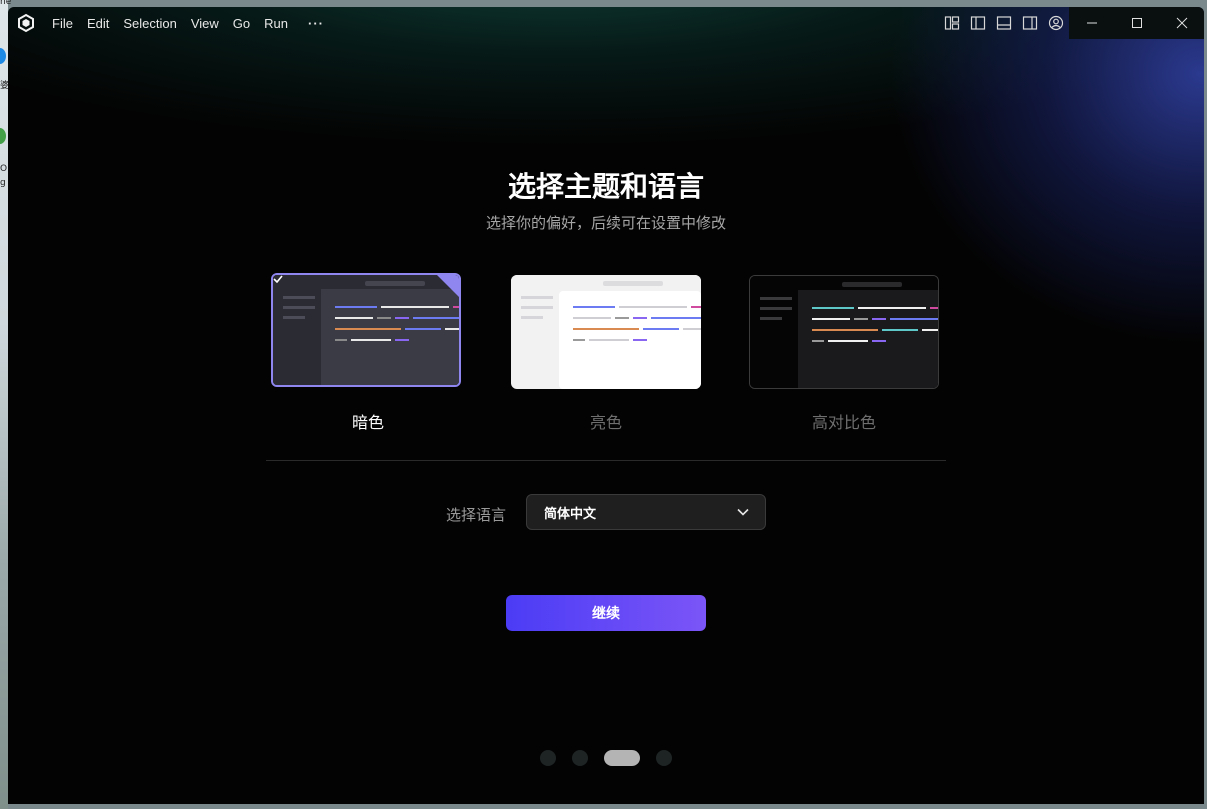 This screenshot has width=1207, height=809. Describe the element at coordinates (276, 23) in the screenshot. I see `menu-run: Run` at that location.